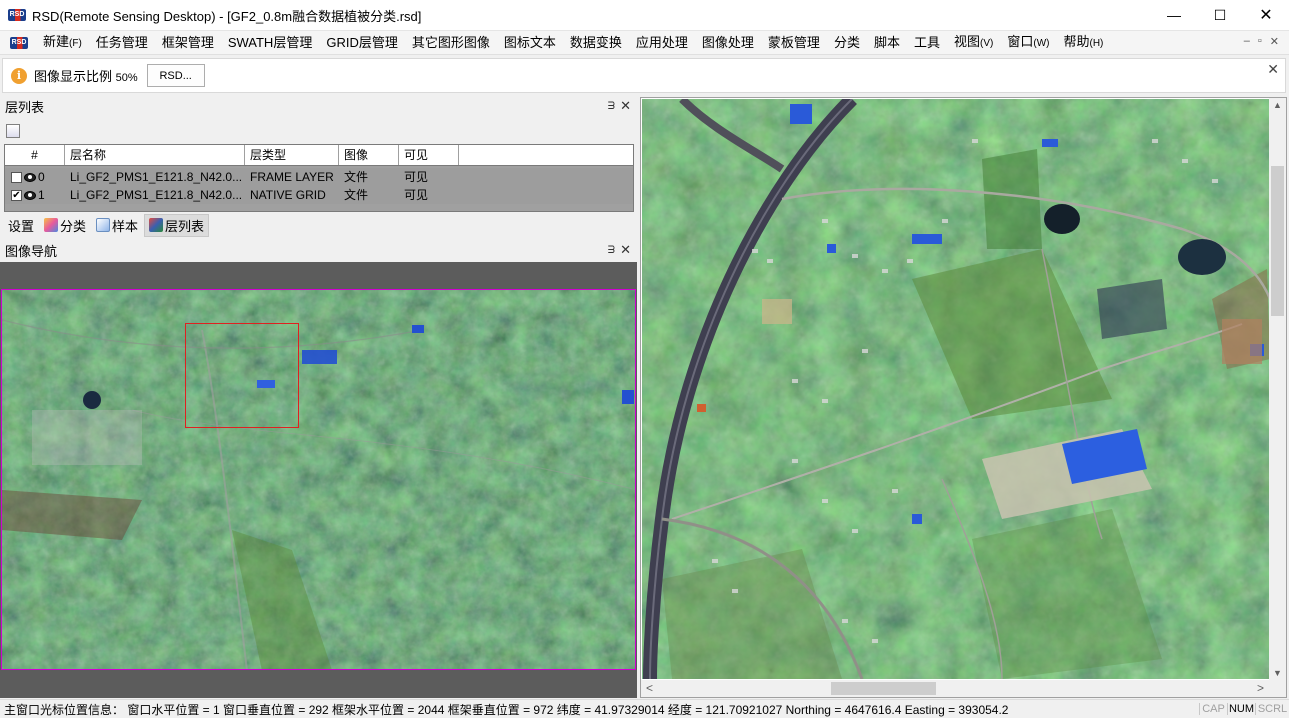 The image size is (1289, 718). What do you see at coordinates (65, 225) in the screenshot?
I see `tab-classify: 分类` at bounding box center [65, 225].